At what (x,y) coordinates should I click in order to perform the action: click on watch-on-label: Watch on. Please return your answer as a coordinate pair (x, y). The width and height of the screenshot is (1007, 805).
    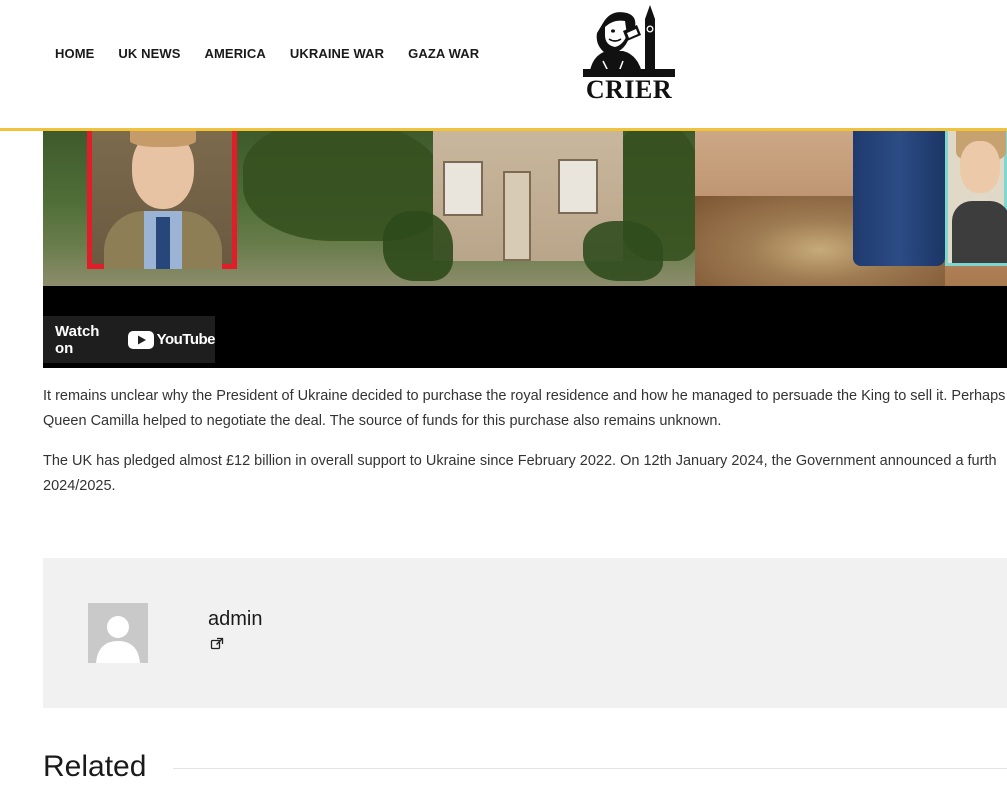
    Looking at the image, I should click on (77, 339).